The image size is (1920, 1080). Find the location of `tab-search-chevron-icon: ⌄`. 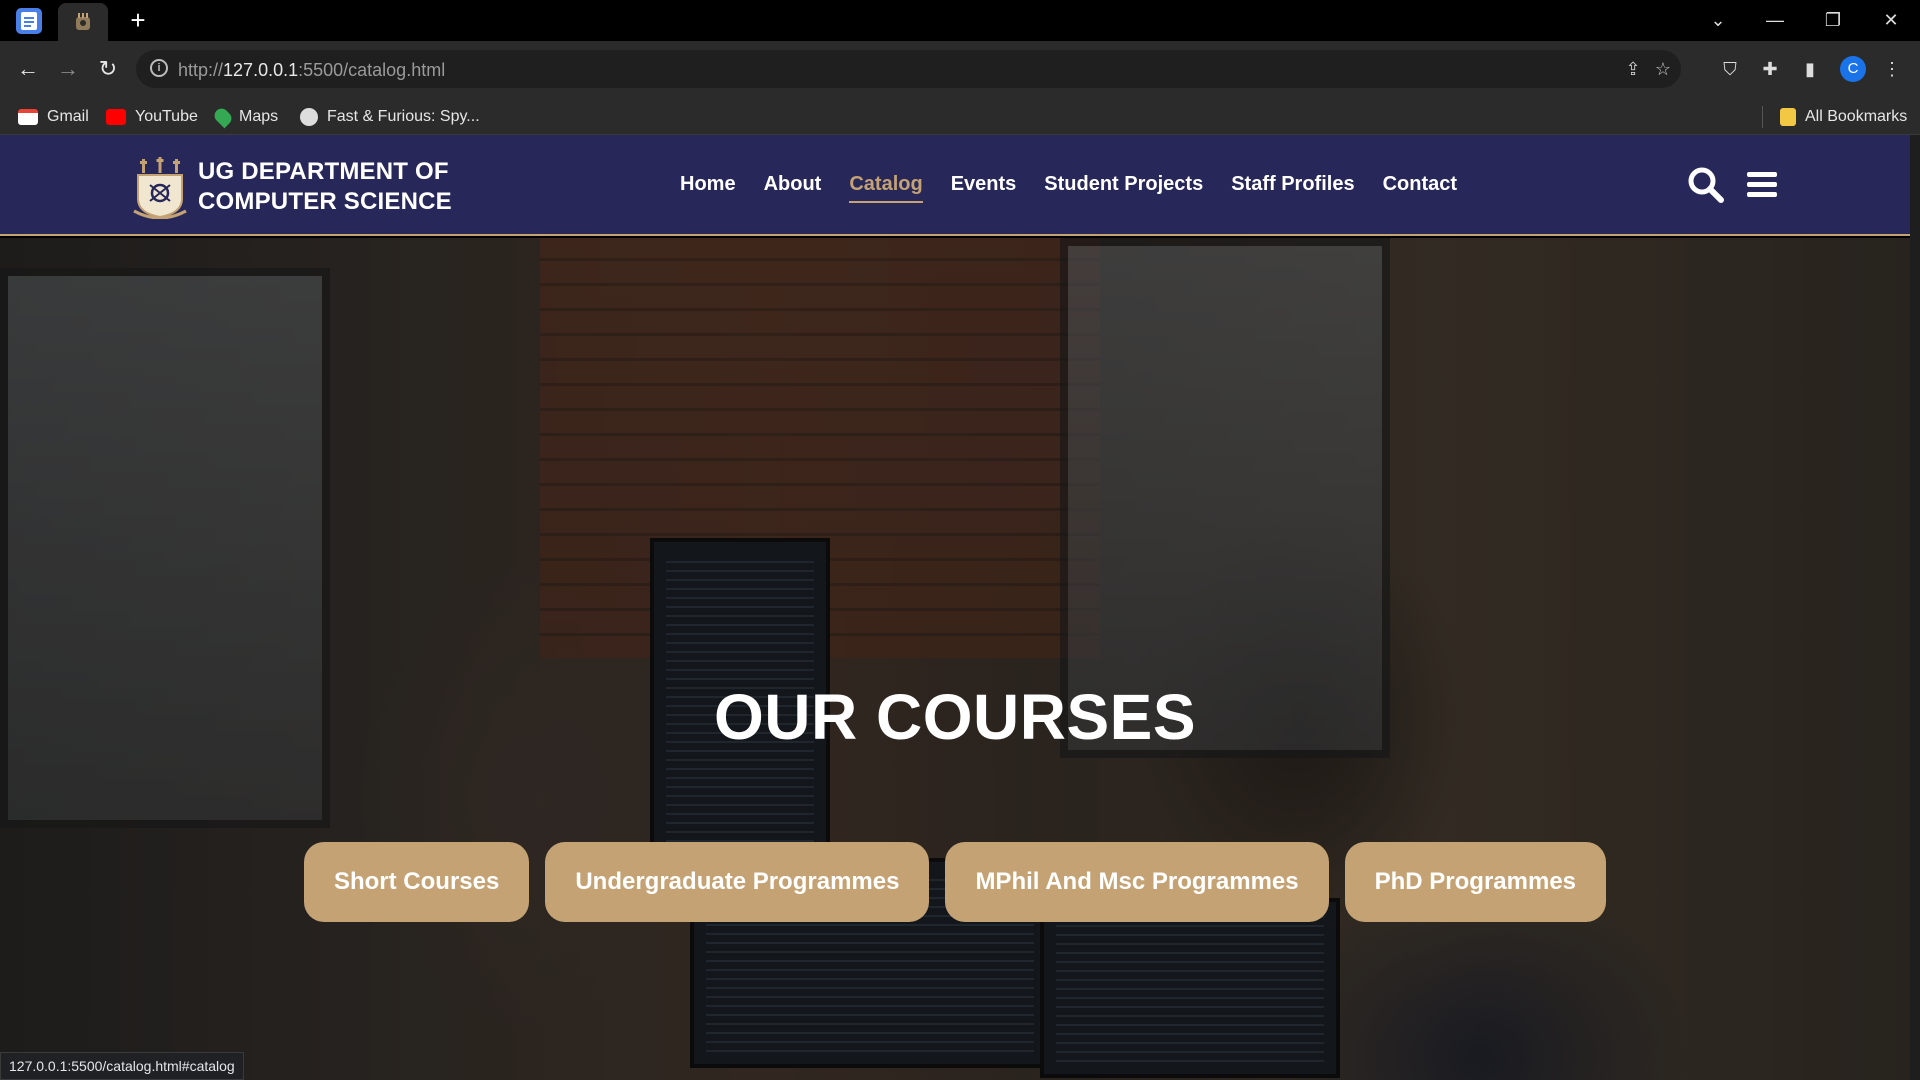

tab-search-chevron-icon: ⌄ is located at coordinates (1718, 20).